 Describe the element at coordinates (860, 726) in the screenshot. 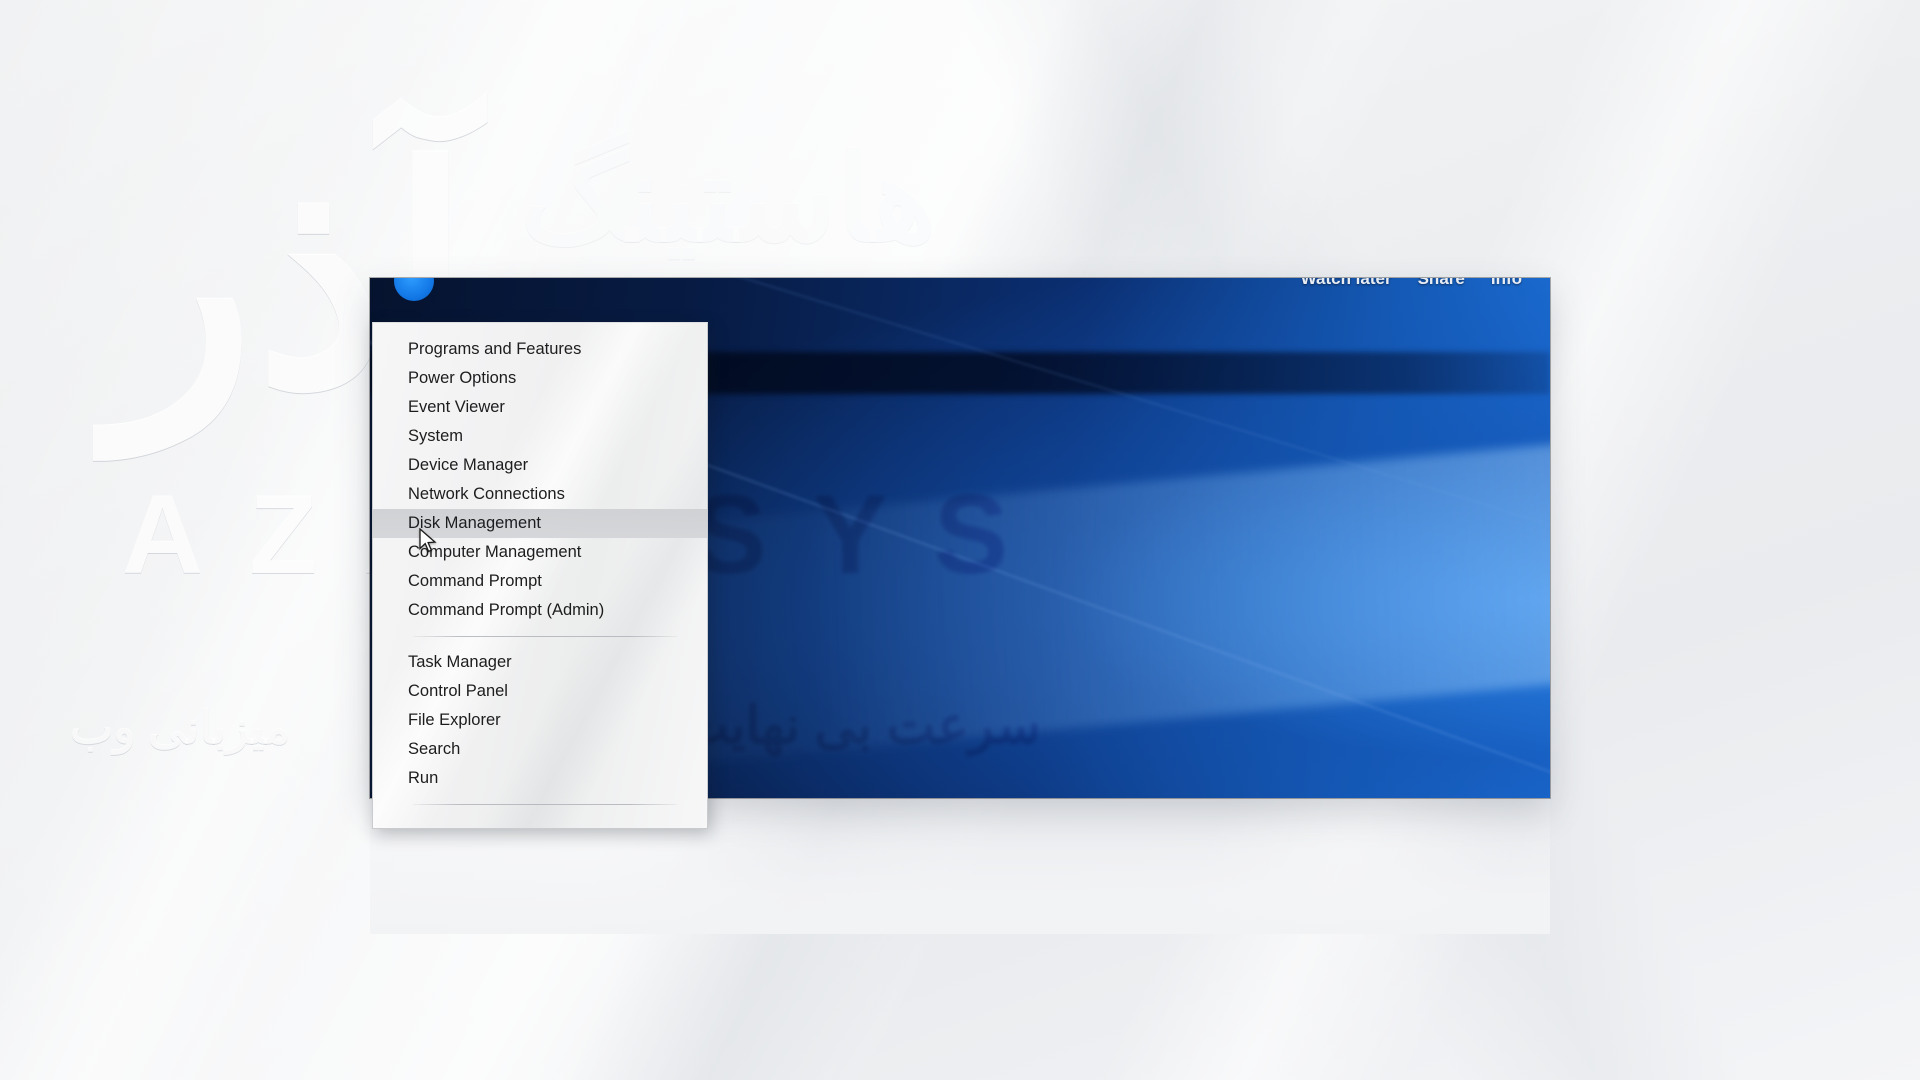

I see `video-ghost-slogan: سرعت بی نهایت` at that location.